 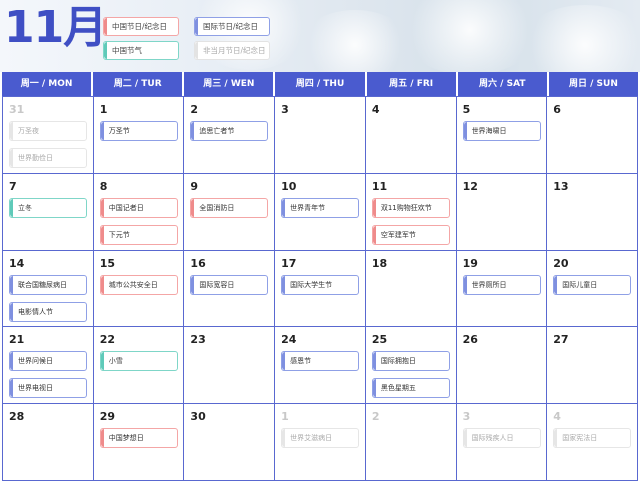 What do you see at coordinates (17, 109) in the screenshot?
I see `day-number: 31` at bounding box center [17, 109].